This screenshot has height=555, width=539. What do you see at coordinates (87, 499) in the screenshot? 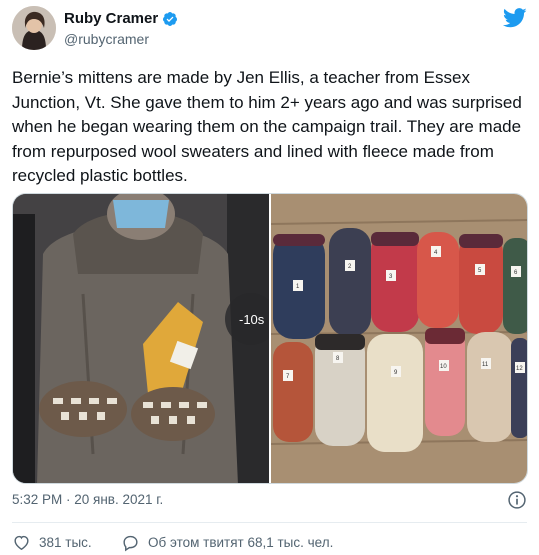
I see `tweet-timestamp: 5:32 PM · 20 янв. 2021 г.` at bounding box center [87, 499].